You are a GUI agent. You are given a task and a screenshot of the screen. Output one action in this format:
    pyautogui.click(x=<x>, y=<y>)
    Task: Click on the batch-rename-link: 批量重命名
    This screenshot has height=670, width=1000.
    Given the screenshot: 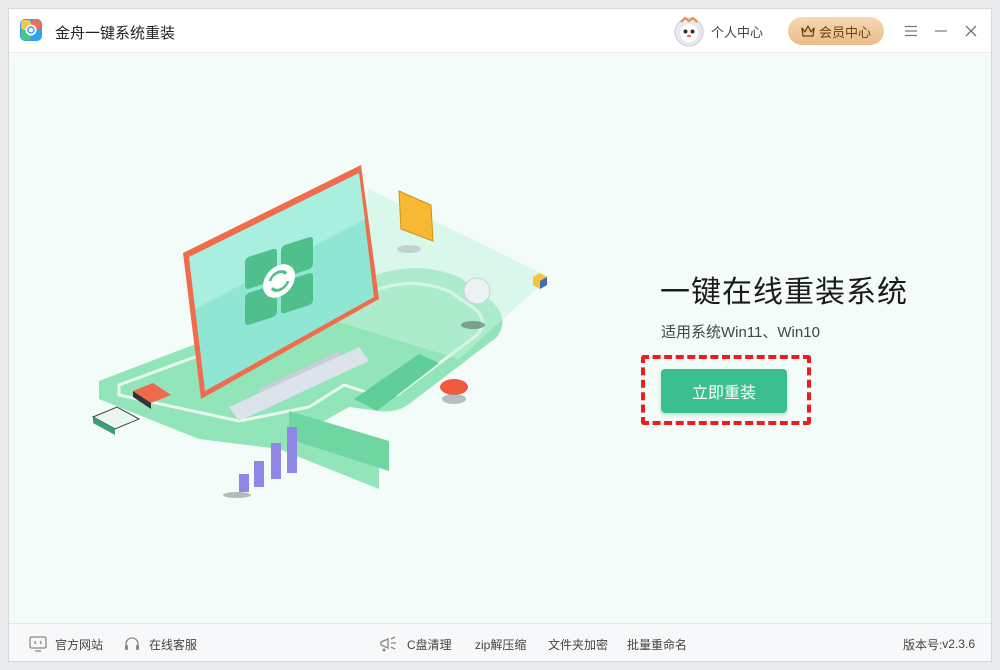 What is the action you would take?
    pyautogui.click(x=657, y=642)
    